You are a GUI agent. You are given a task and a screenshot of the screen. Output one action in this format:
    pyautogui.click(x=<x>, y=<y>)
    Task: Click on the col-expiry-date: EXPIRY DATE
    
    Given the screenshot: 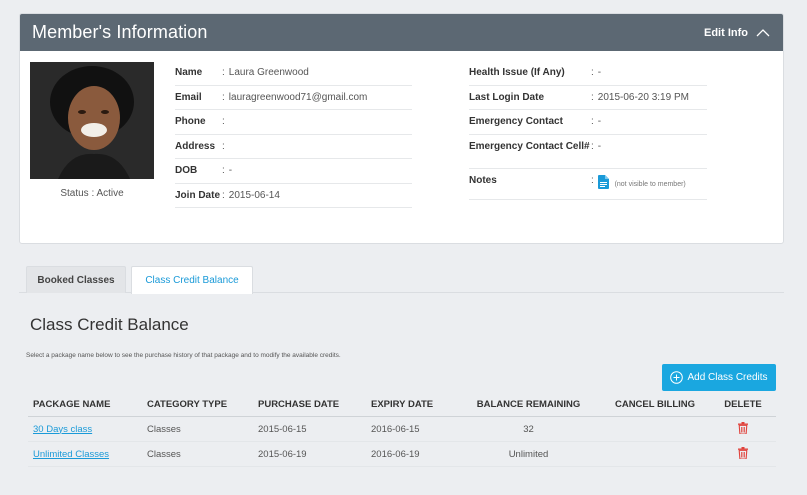 What is the action you would take?
    pyautogui.click(x=402, y=404)
    